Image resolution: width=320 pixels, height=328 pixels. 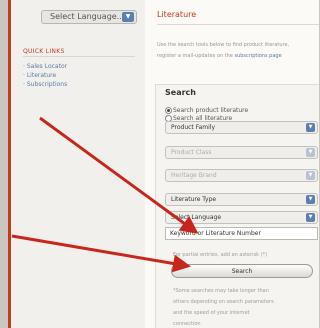 What do you see at coordinates (241, 127) in the screenshot?
I see `product-family-select: Product Family ▼` at bounding box center [241, 127].